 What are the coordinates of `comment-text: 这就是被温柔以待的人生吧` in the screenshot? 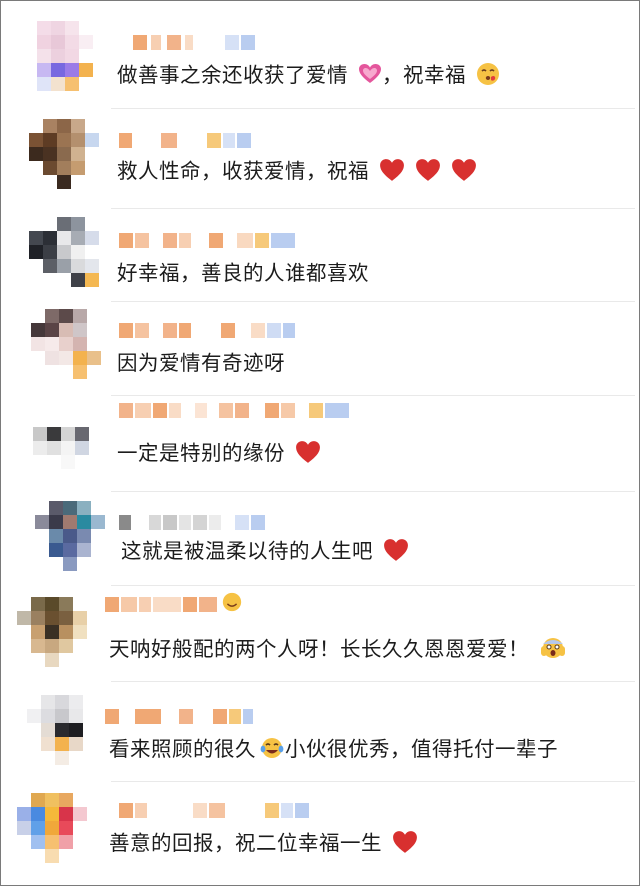 It's located at (265, 551).